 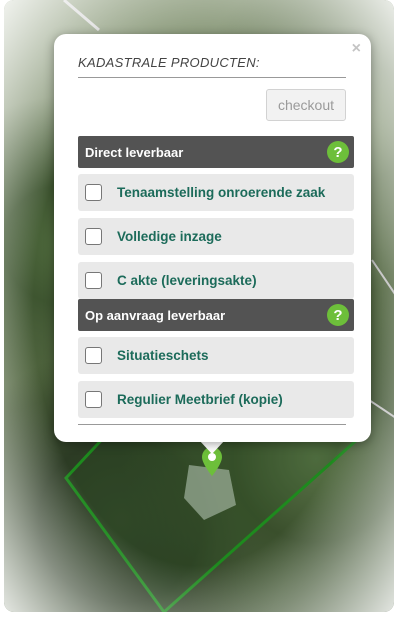 I want to click on product-item: Tenaamstelling onroerende zaak, so click(x=216, y=192).